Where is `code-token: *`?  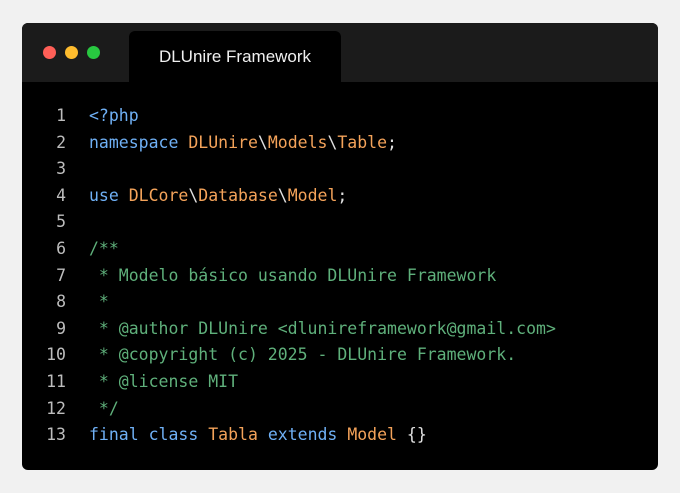 code-token: * is located at coordinates (99, 302).